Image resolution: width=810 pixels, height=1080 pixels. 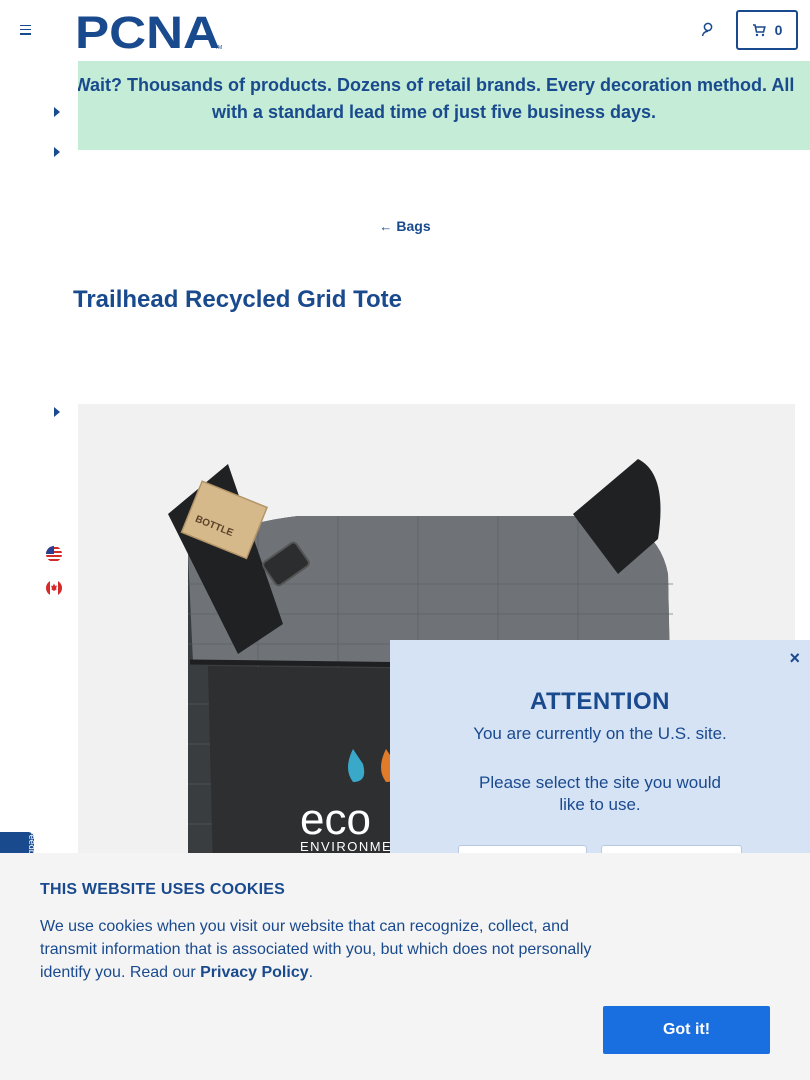 What do you see at coordinates (163, 889) in the screenshot?
I see `cookie-title: THIS WEBSITE USES COOKIES` at bounding box center [163, 889].